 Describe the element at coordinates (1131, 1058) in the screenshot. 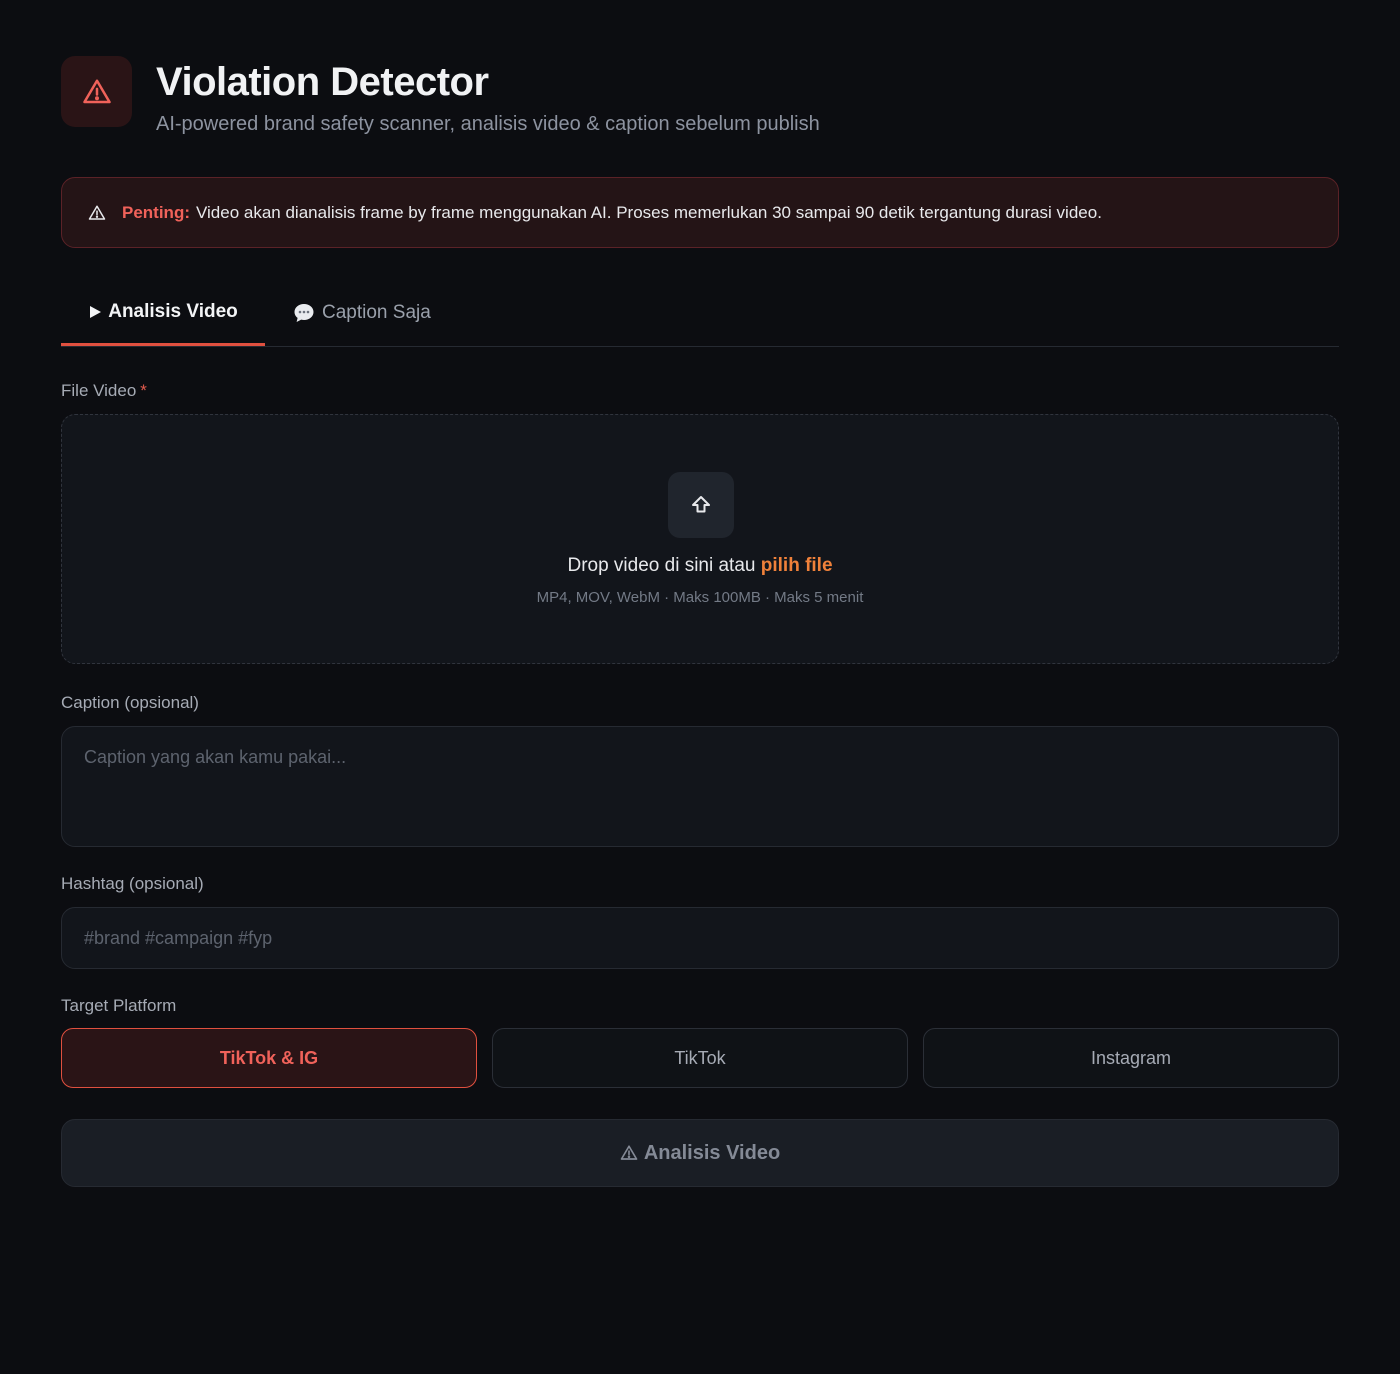

I see `platform-option-instagram: Instagram` at that location.